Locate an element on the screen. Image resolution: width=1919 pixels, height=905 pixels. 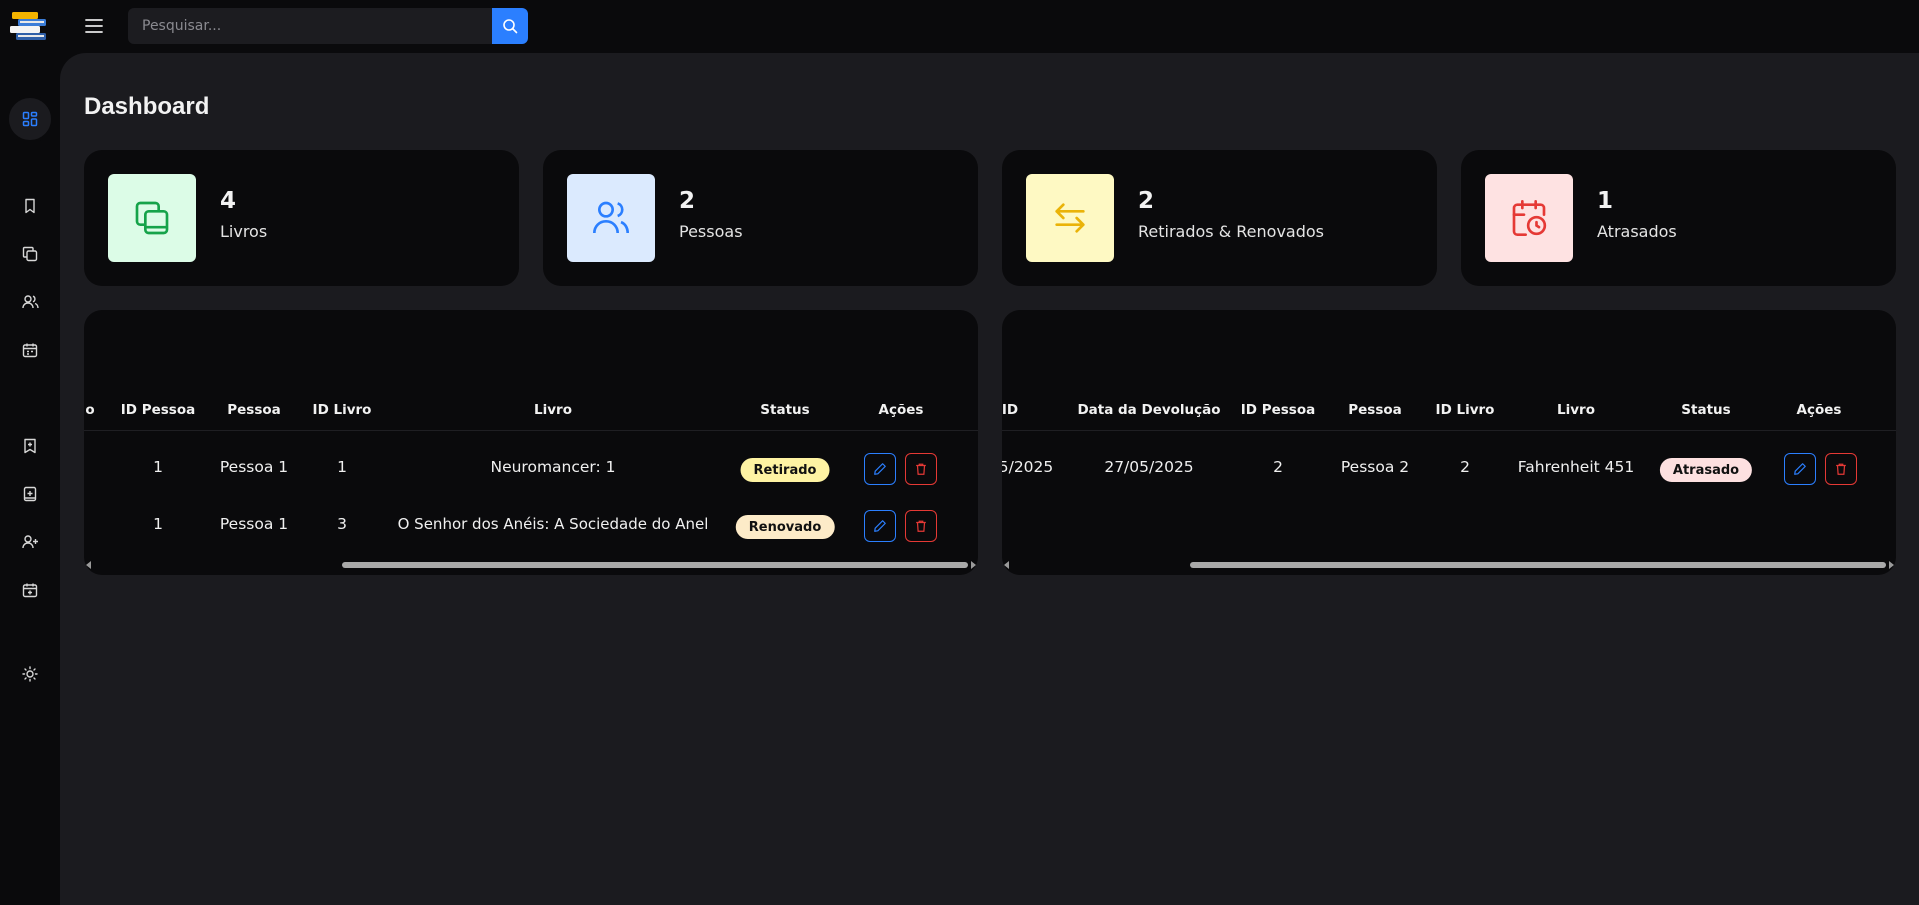
stat-card-people: 2 Pessoas is located at coordinates (760, 218).